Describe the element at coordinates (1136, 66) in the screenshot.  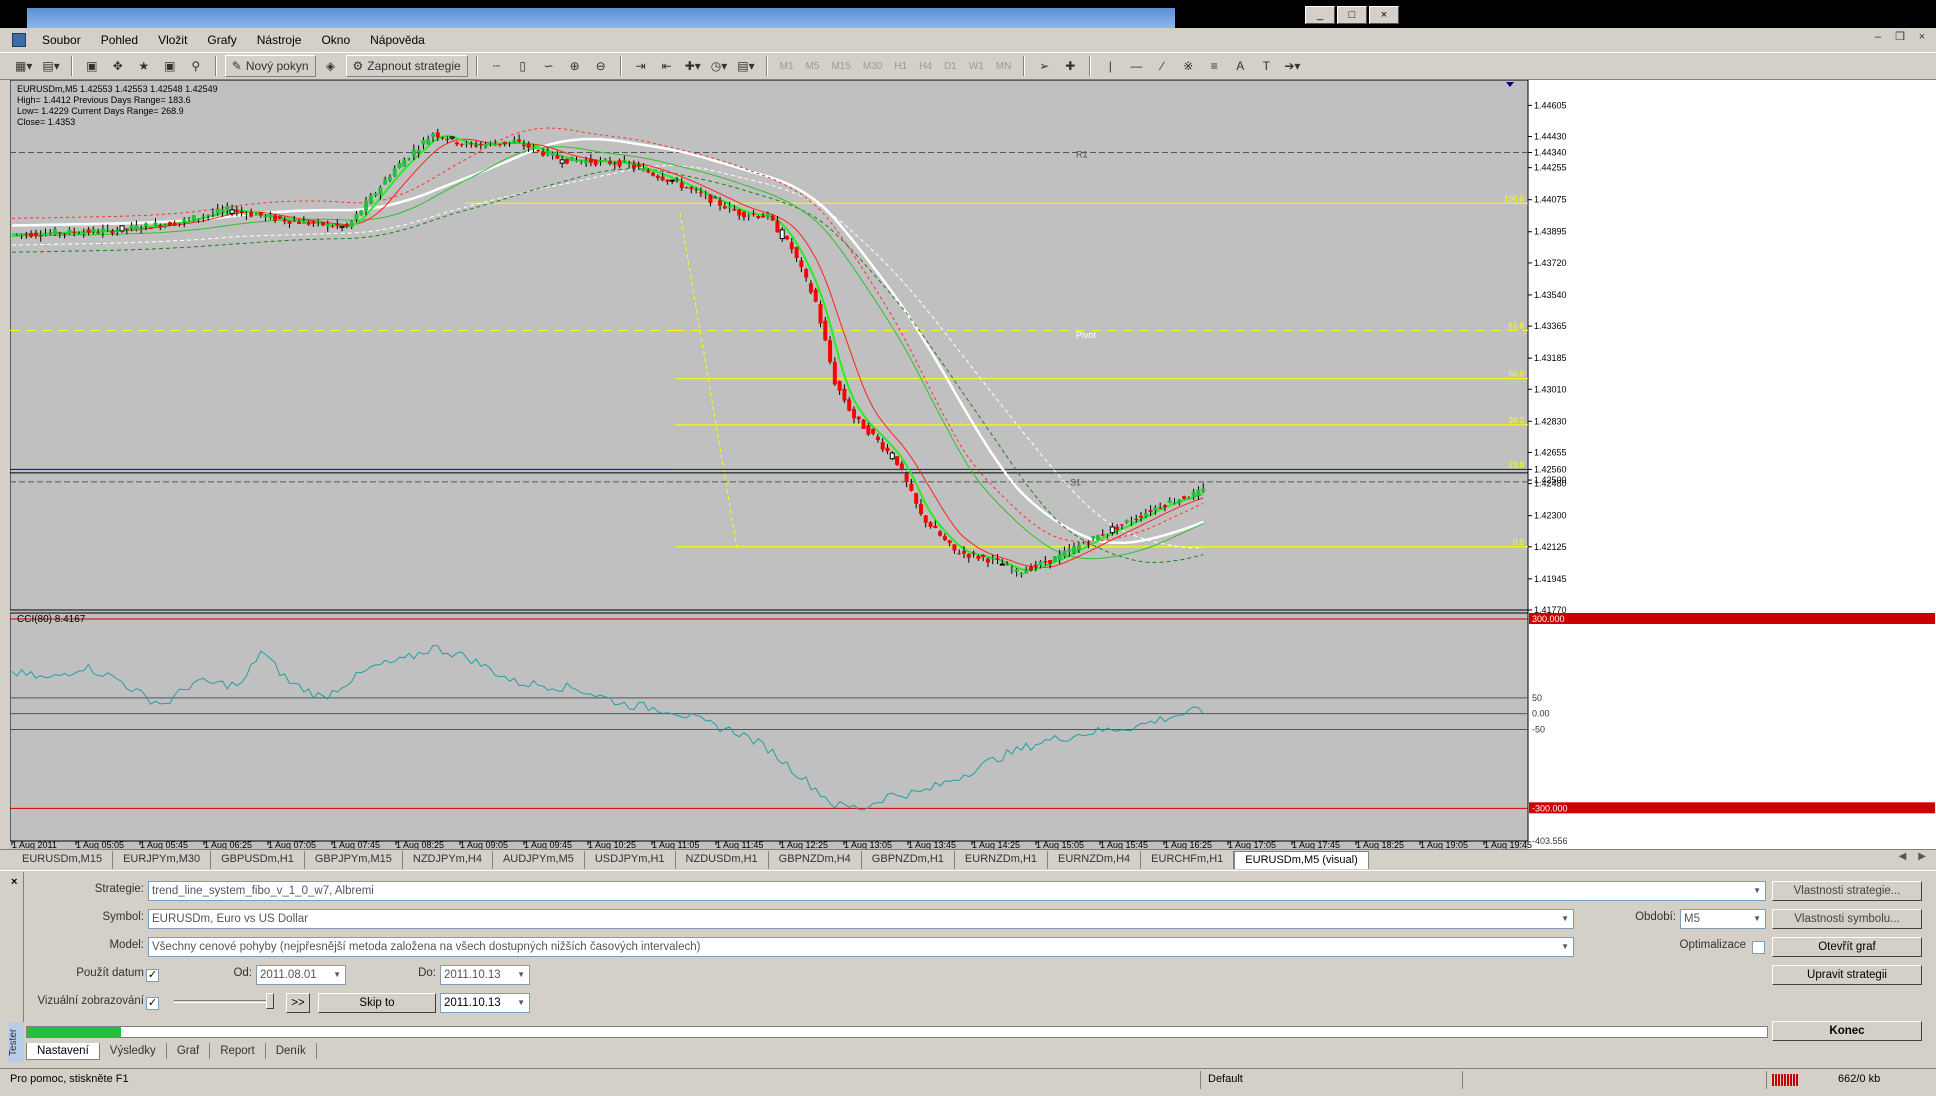
I see `horizontal-line-icon: —` at that location.